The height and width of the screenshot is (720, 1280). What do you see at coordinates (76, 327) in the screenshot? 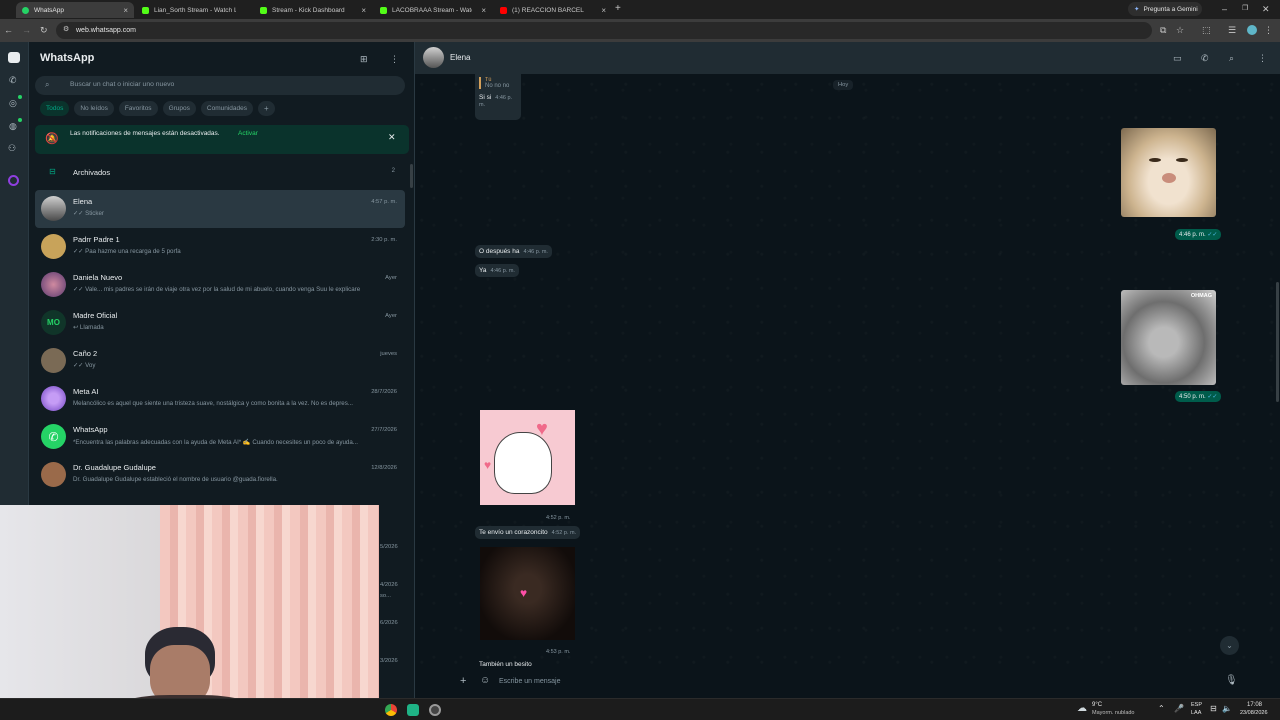
I see `phone-icon: ↩` at bounding box center [76, 327].